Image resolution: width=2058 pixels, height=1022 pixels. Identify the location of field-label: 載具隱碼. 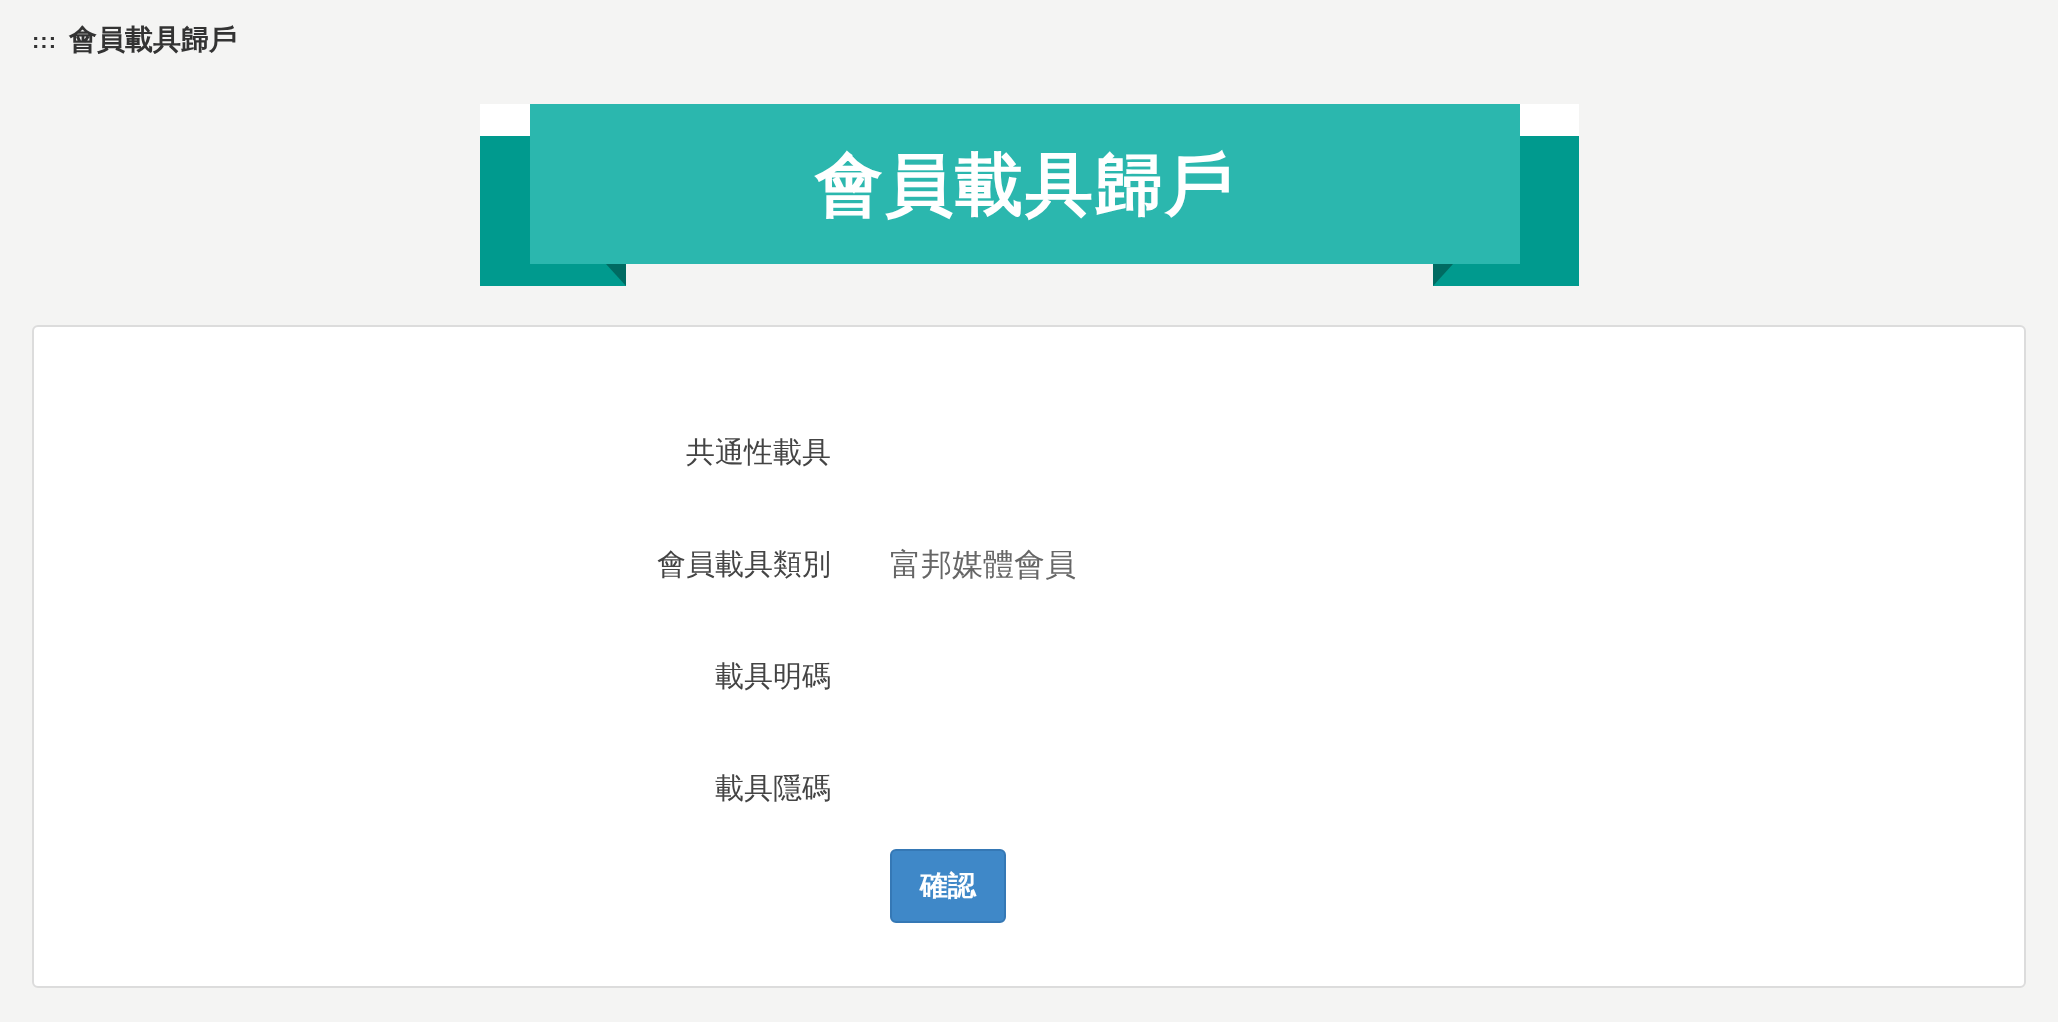
(772, 789).